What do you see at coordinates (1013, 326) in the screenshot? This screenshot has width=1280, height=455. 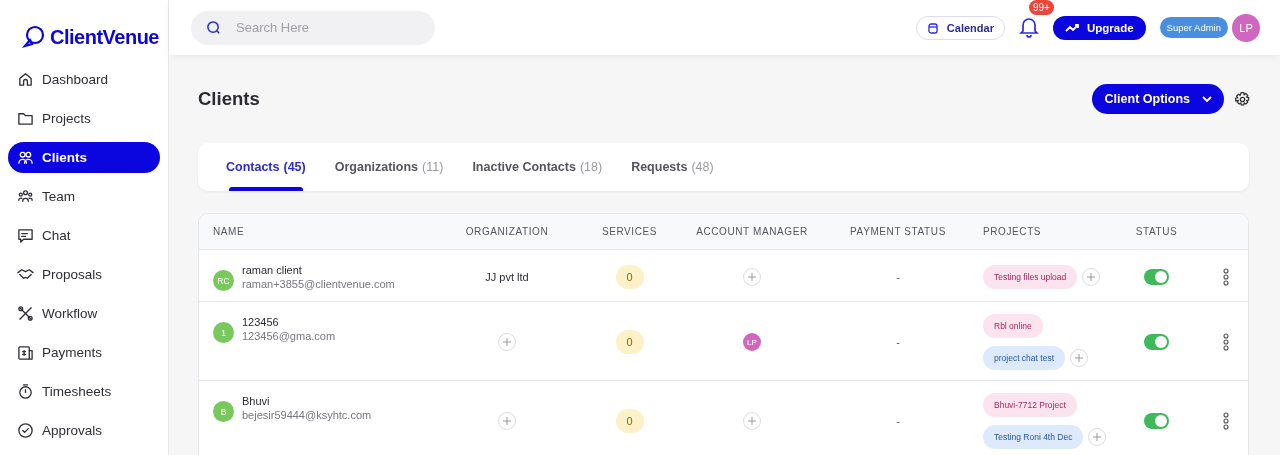 I see `project-tag: Rbl online` at bounding box center [1013, 326].